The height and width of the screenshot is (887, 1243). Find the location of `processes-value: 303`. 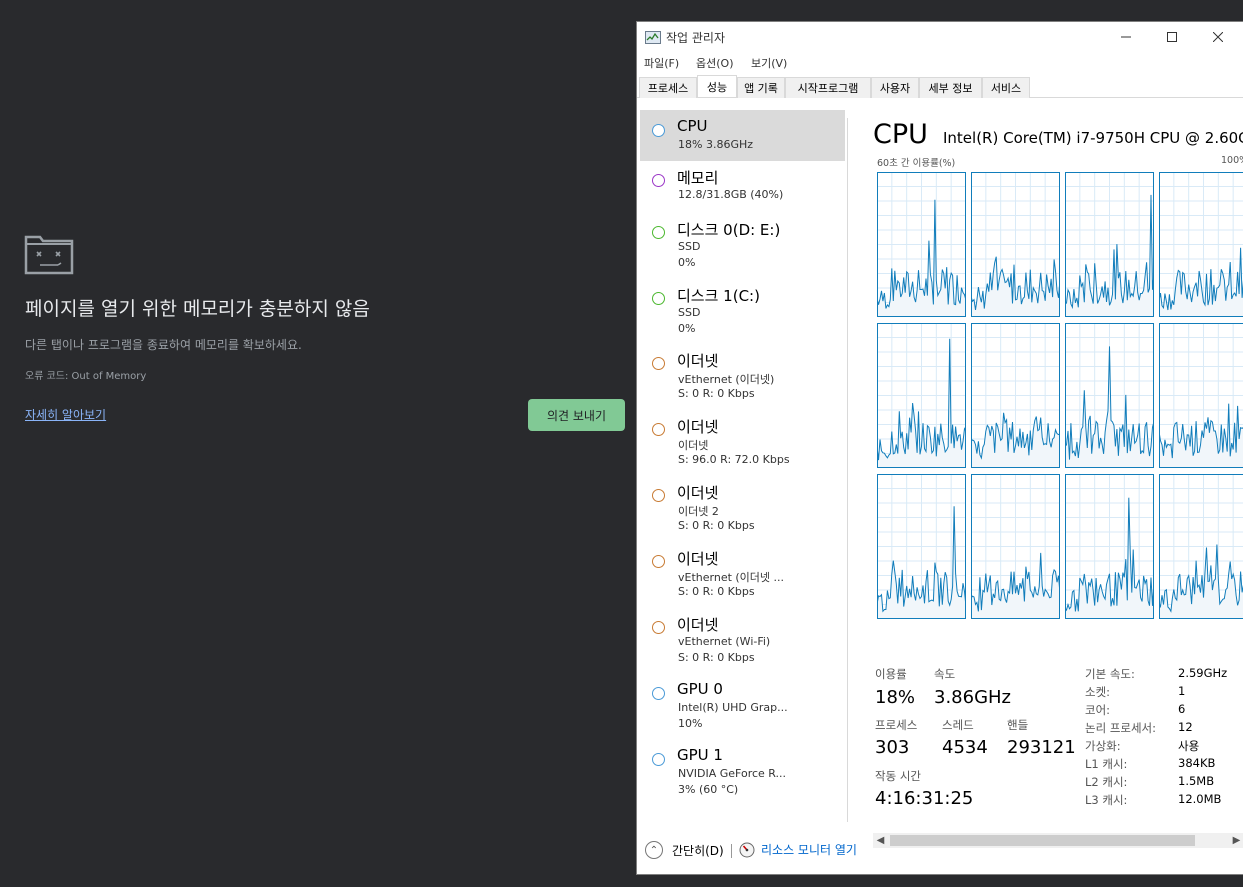

processes-value: 303 is located at coordinates (892, 747).